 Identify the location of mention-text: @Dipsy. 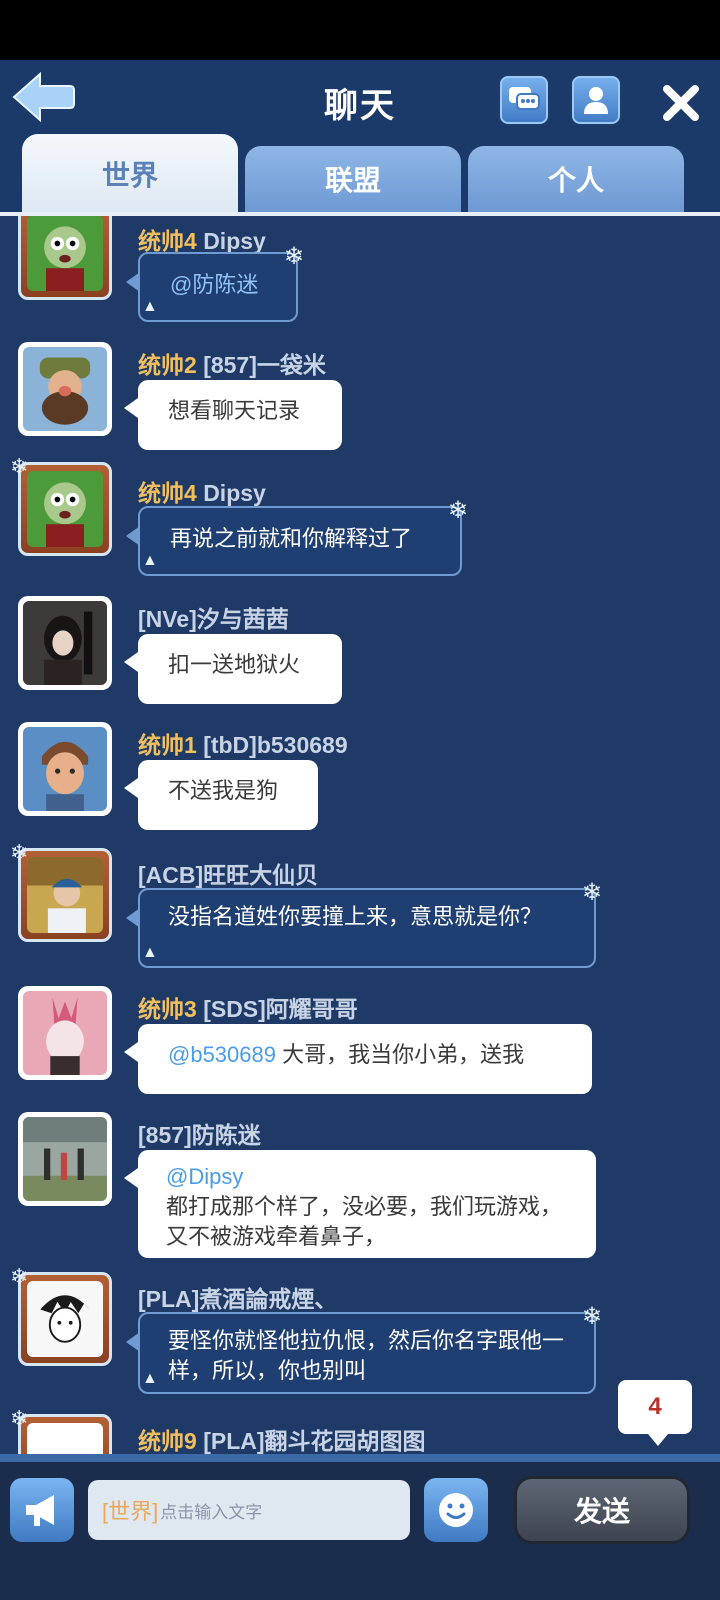
(367, 1177).